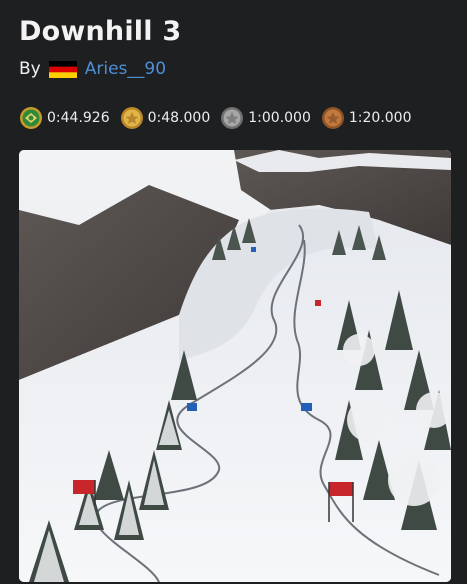  I want to click on medal-author-time: 0:44.926, so click(78, 118).